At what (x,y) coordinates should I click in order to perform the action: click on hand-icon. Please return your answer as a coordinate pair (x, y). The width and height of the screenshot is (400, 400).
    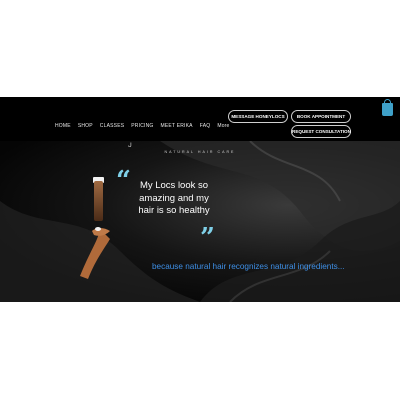
    Looking at the image, I should click on (95, 253).